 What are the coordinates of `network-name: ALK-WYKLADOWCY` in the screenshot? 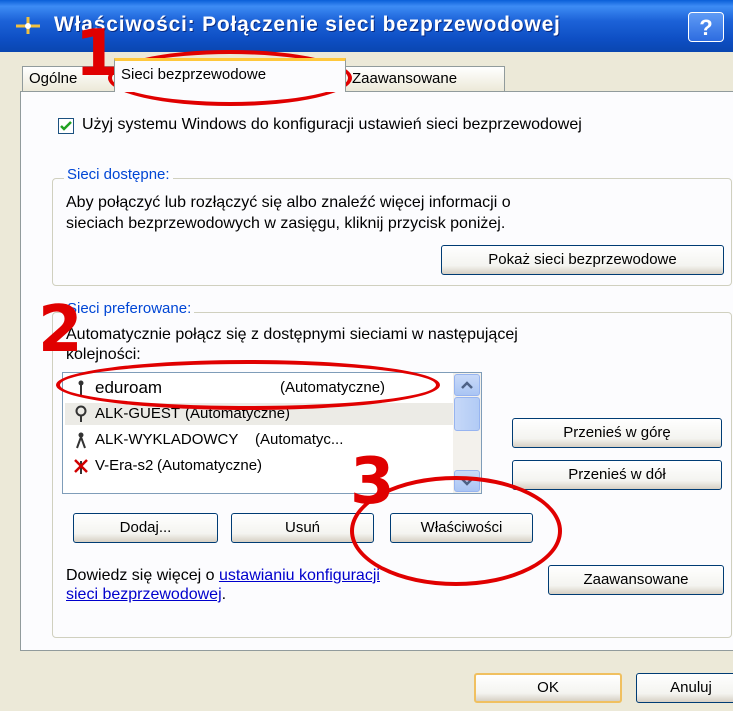 It's located at (167, 439).